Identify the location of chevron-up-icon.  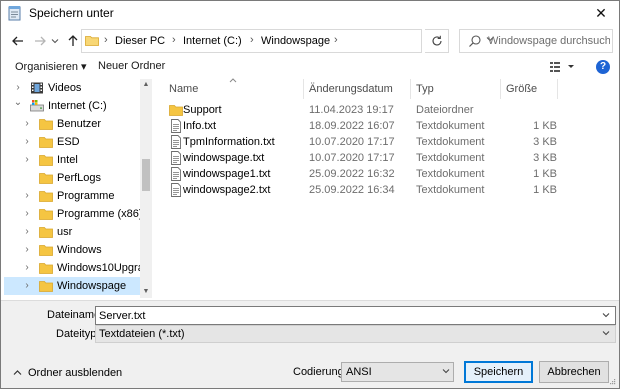
(17, 372).